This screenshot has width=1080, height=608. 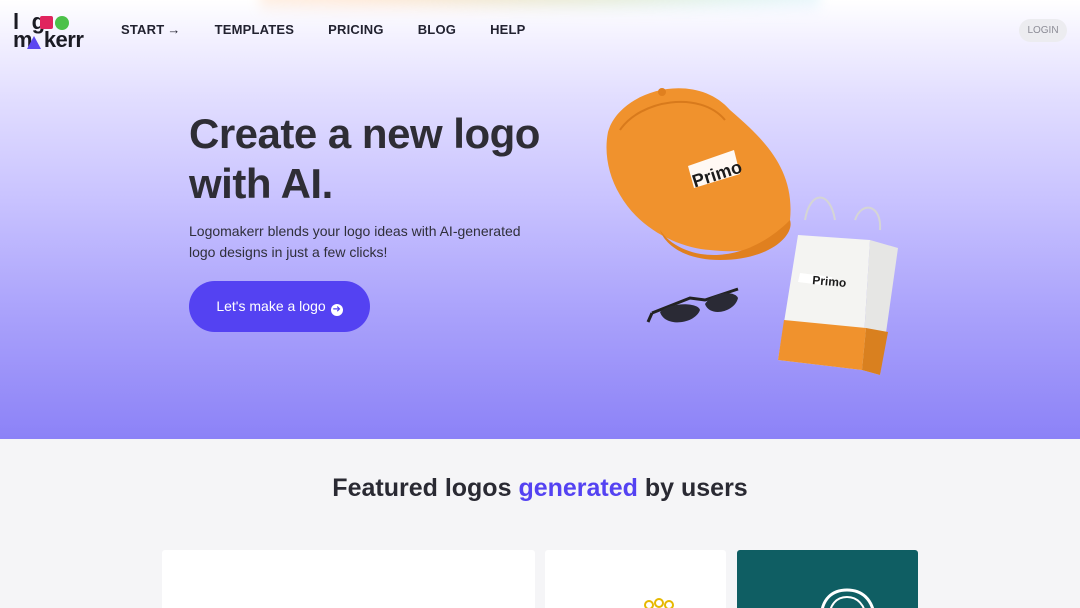 I want to click on cap-image: Primo, so click(x=698, y=174).